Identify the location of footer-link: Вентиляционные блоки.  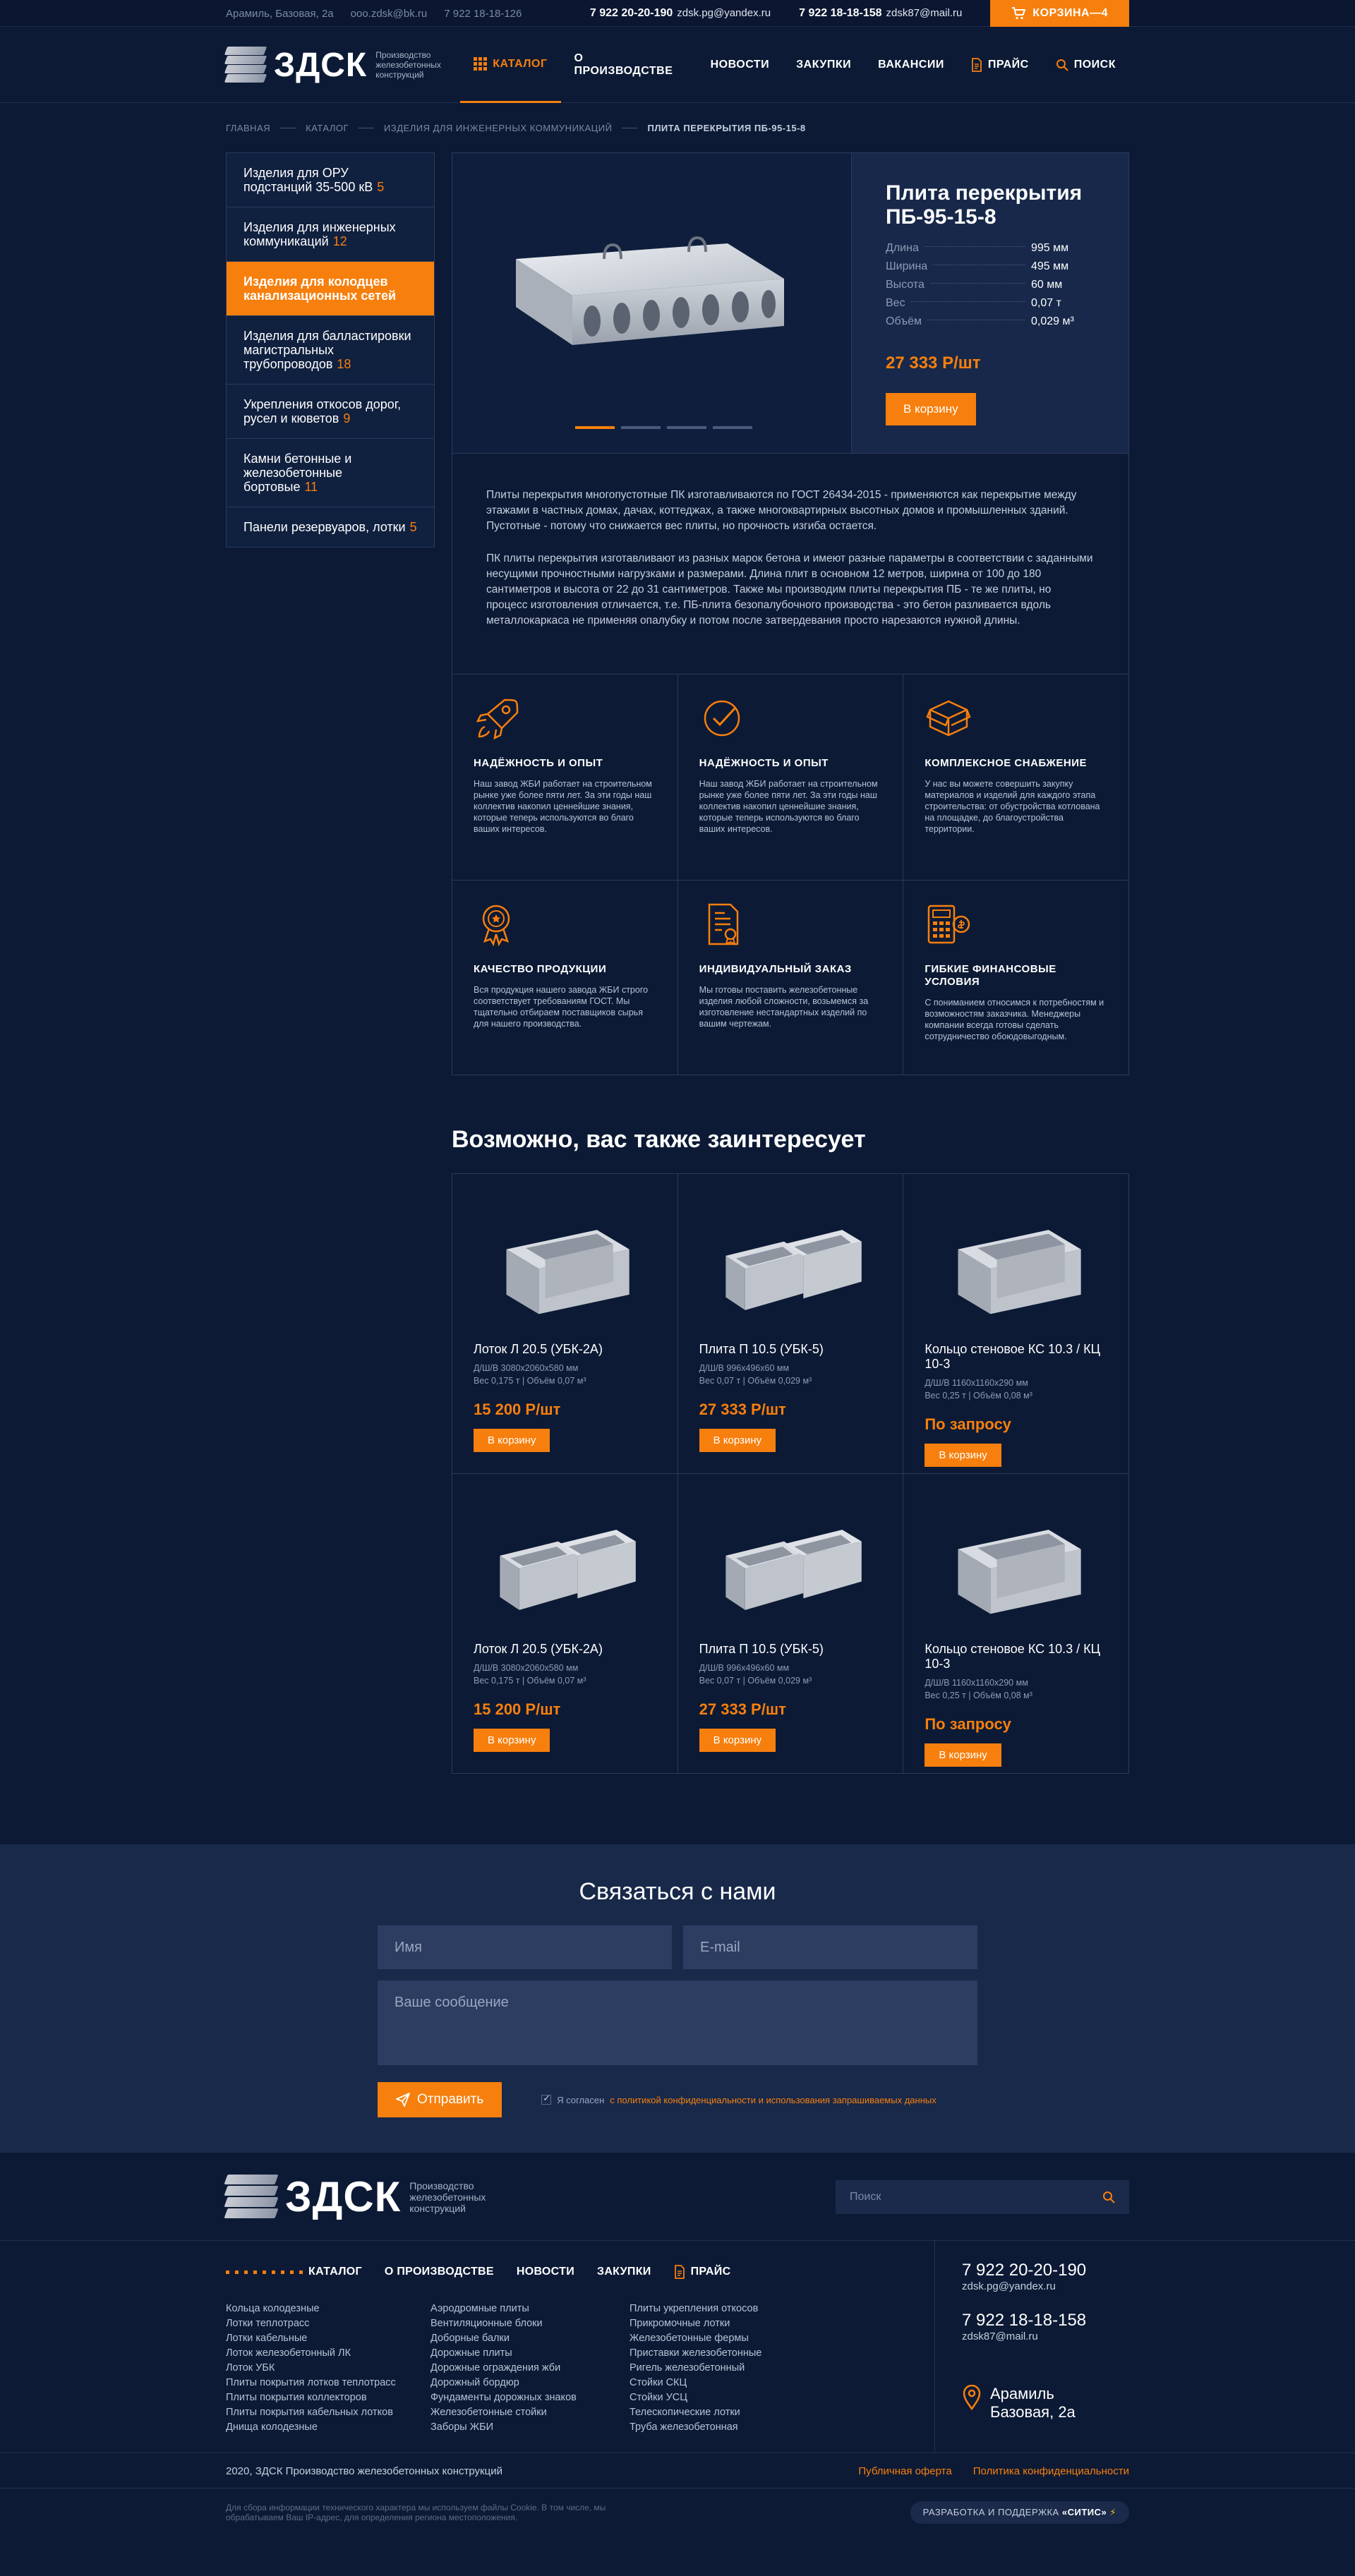
(530, 2323).